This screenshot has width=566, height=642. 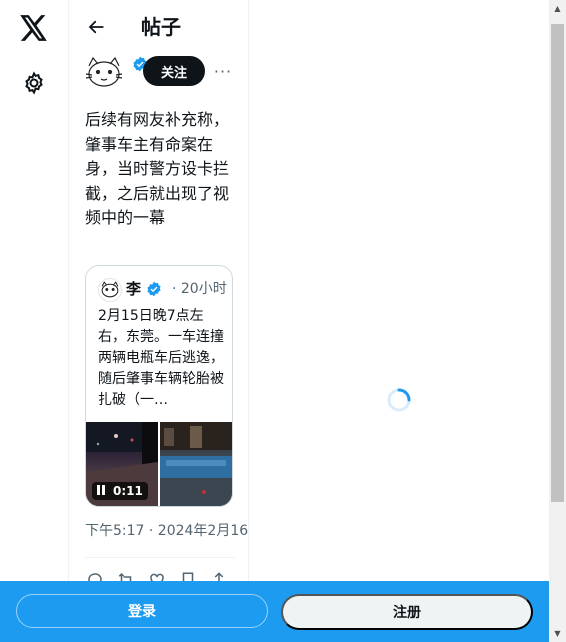 What do you see at coordinates (407, 612) in the screenshot?
I see `signup-button: 注册` at bounding box center [407, 612].